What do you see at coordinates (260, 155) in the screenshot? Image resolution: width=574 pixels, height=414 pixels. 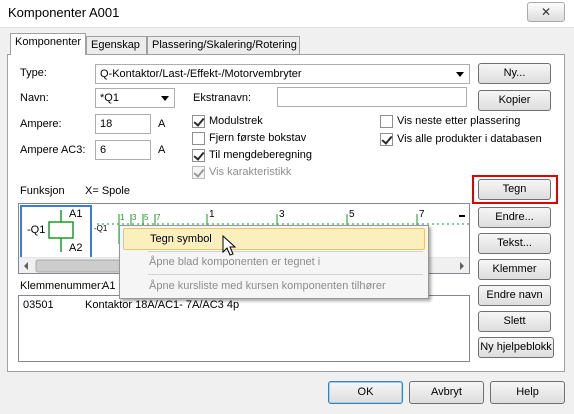 I see `til-mengde-label: Til mengdeberegning` at bounding box center [260, 155].